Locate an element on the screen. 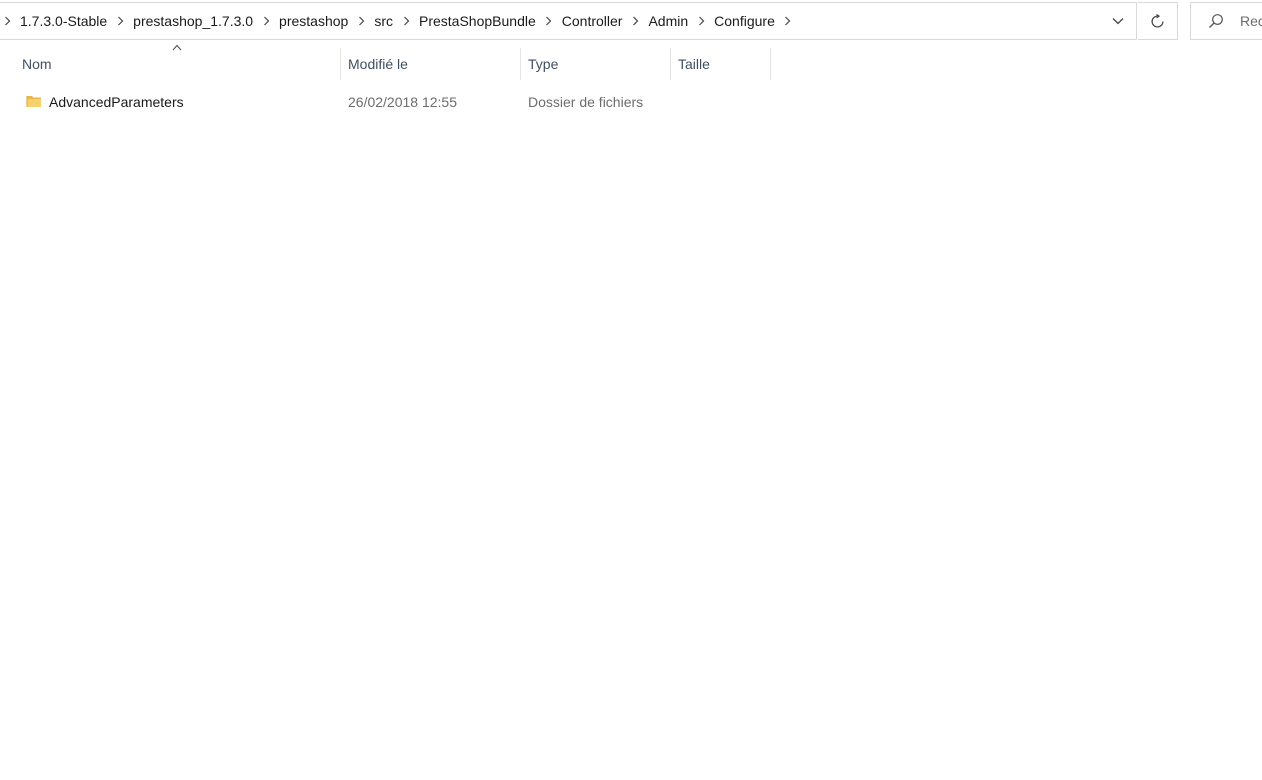  refresh-button is located at coordinates (1158, 21).